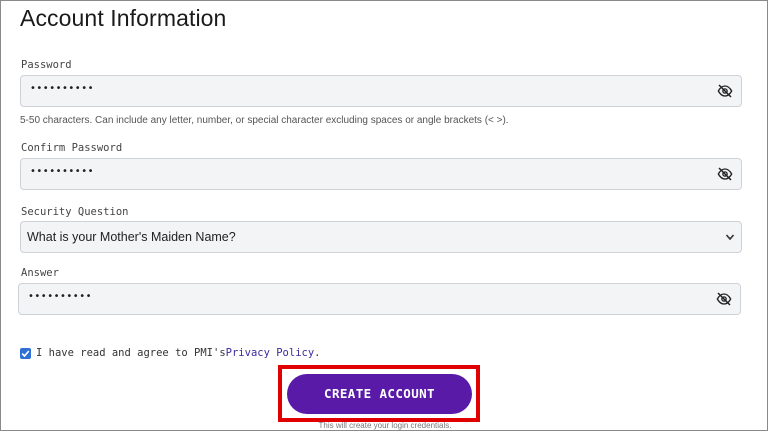 The height and width of the screenshot is (431, 768). I want to click on password-value: ••••••••••, so click(62, 88).